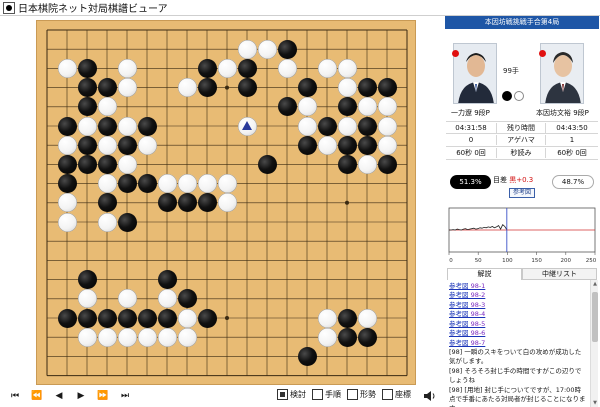 The width and height of the screenshot is (600, 407). I want to click on white-byoyomi: 60秒 0回, so click(572, 153).